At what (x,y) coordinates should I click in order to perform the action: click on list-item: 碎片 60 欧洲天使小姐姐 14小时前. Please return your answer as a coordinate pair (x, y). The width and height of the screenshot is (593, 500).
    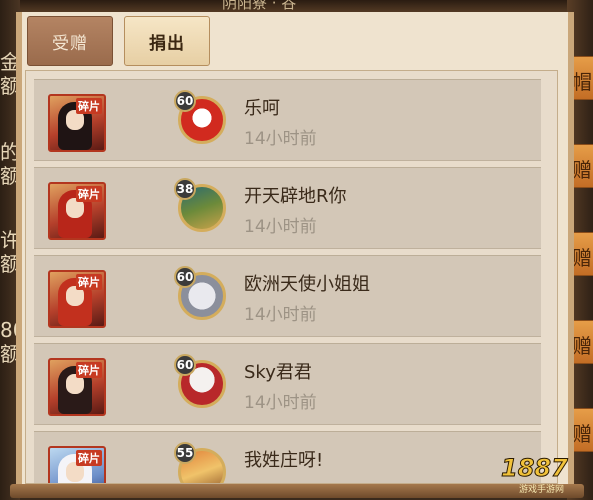
    Looking at the image, I should click on (287, 296).